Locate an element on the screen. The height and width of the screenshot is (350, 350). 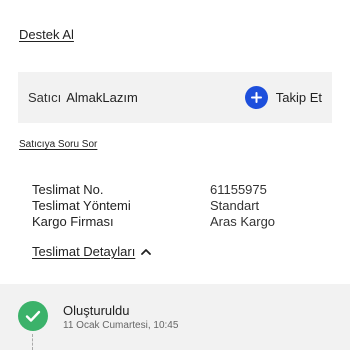
plus-icon is located at coordinates (256, 97).